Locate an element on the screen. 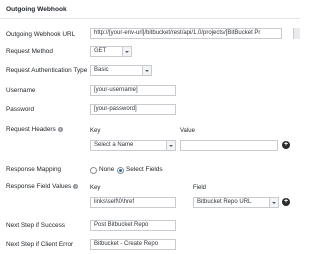 The width and height of the screenshot is (320, 254). header-key-value: Select a Name is located at coordinates (114, 145).